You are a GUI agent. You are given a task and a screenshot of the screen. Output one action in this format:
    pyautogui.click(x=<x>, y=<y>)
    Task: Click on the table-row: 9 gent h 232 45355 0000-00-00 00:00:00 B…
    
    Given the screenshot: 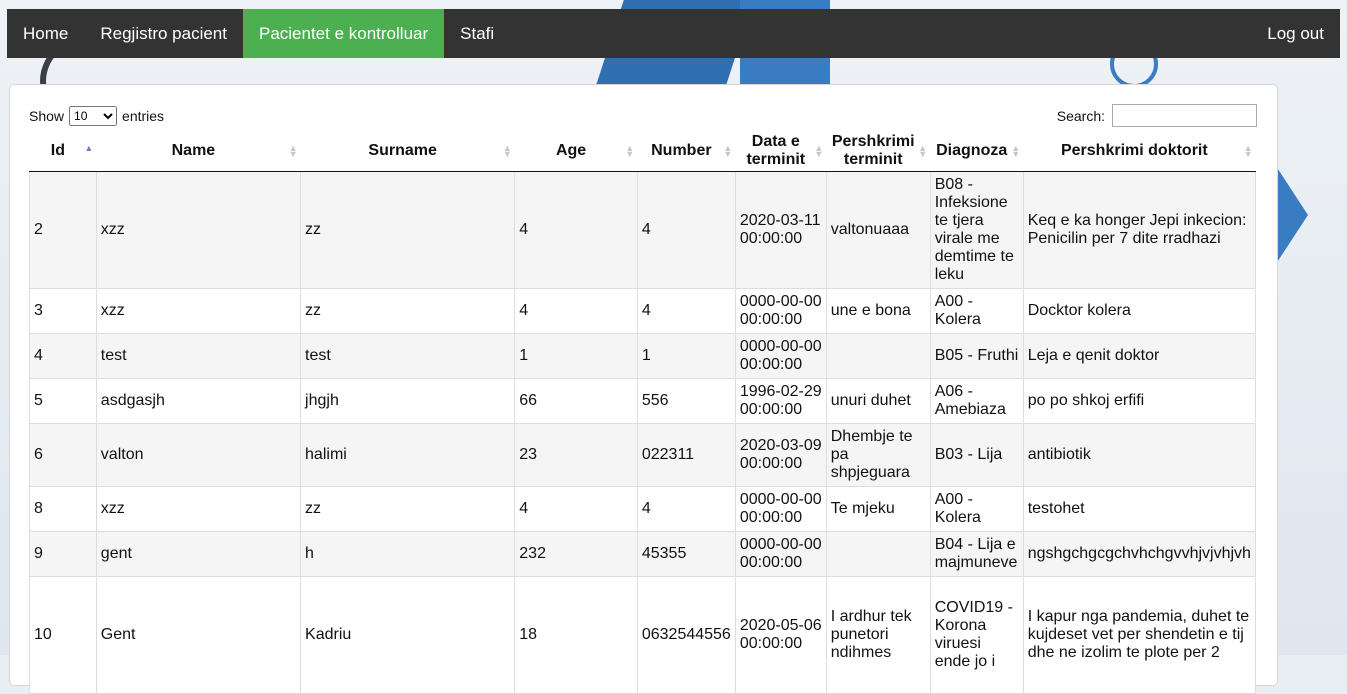 What is the action you would take?
    pyautogui.click(x=643, y=554)
    